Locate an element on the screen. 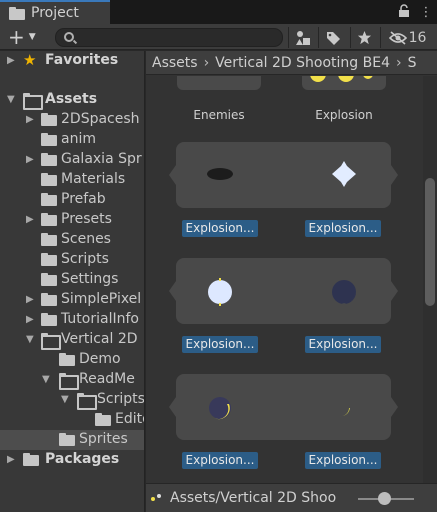  create-button: + ▼ is located at coordinates (24, 37).